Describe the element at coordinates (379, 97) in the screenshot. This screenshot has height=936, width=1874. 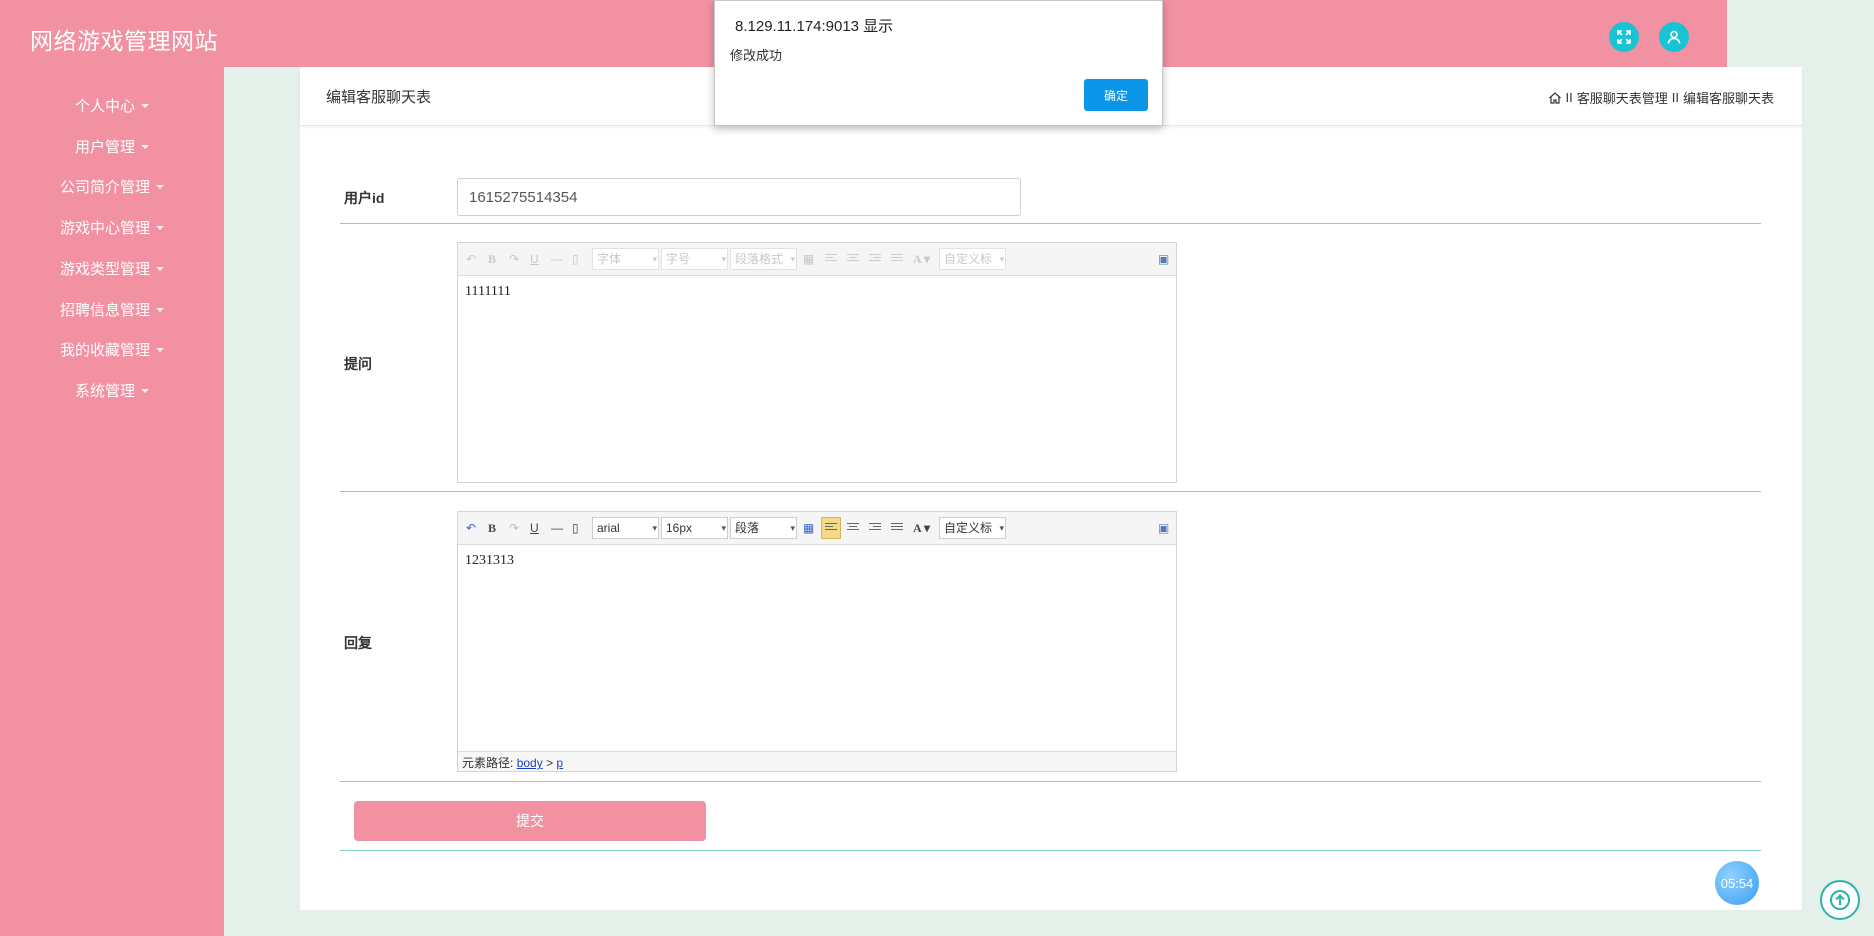
I see `page-title: 编辑客服聊天表` at that location.